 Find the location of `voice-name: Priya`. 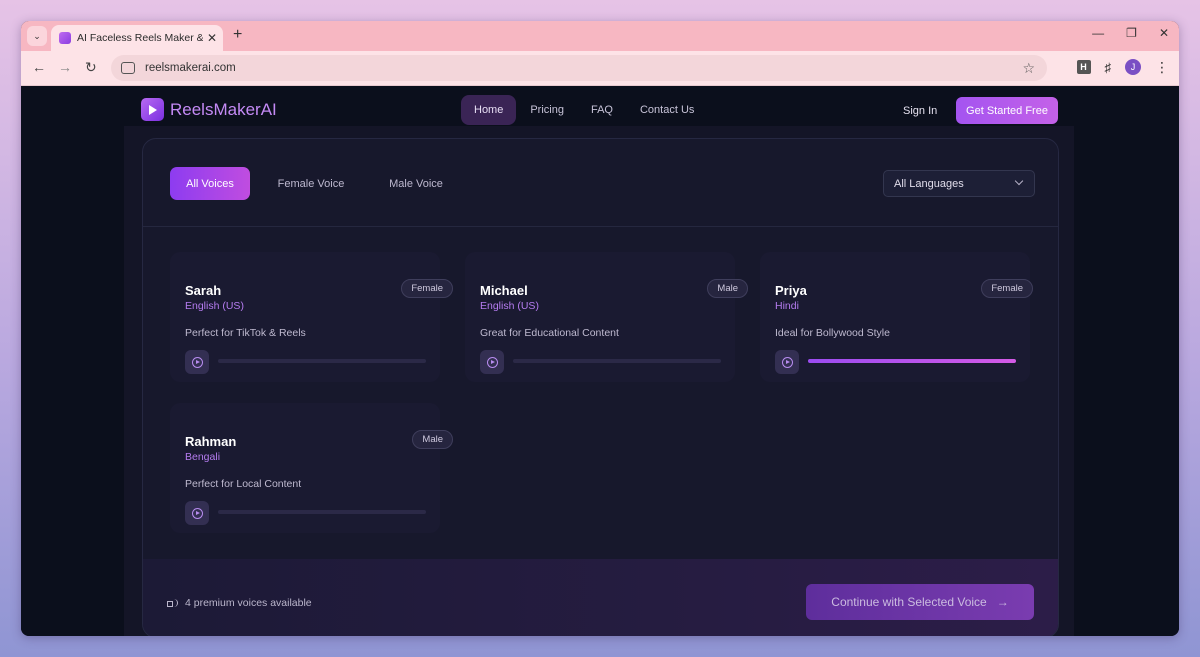

voice-name: Priya is located at coordinates (791, 290).